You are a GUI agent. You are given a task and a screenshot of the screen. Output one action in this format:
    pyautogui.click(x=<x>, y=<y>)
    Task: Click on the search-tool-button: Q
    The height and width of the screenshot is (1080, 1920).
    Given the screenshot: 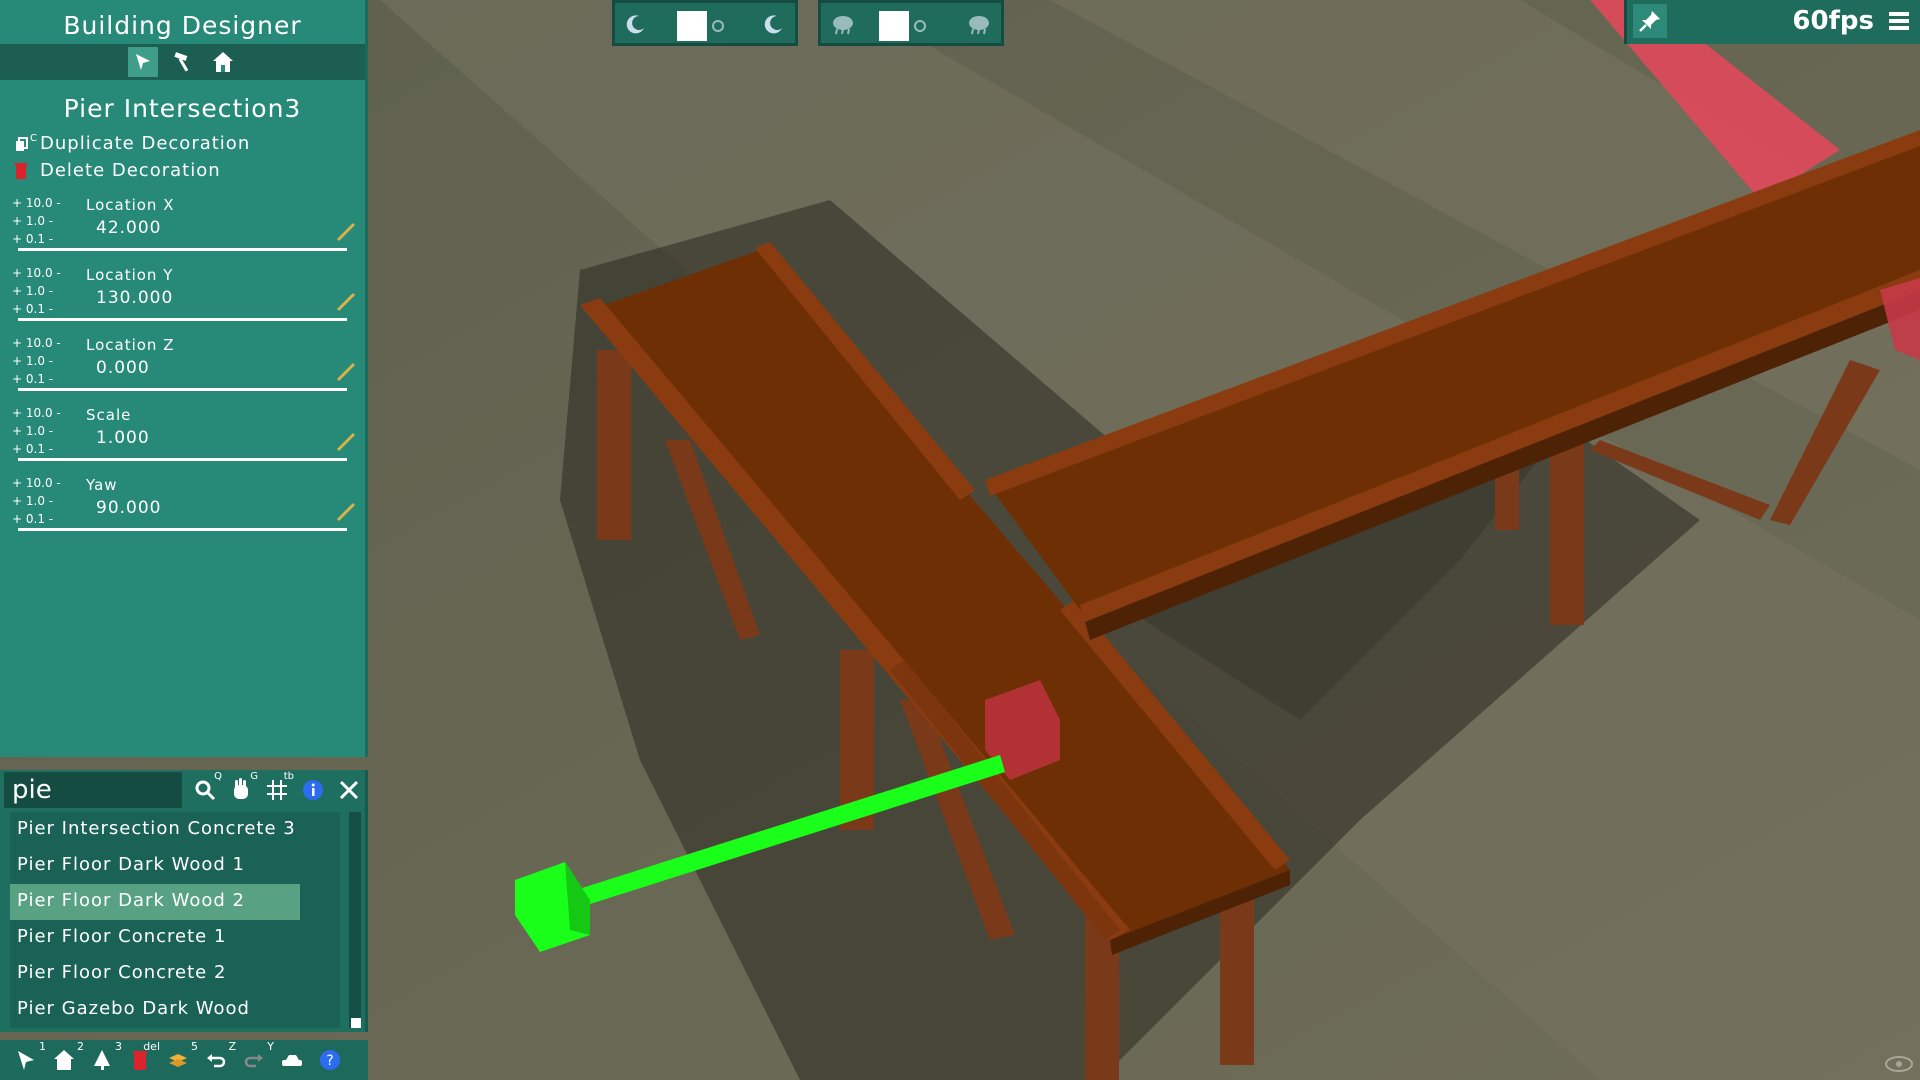 What is the action you would take?
    pyautogui.click(x=206, y=788)
    